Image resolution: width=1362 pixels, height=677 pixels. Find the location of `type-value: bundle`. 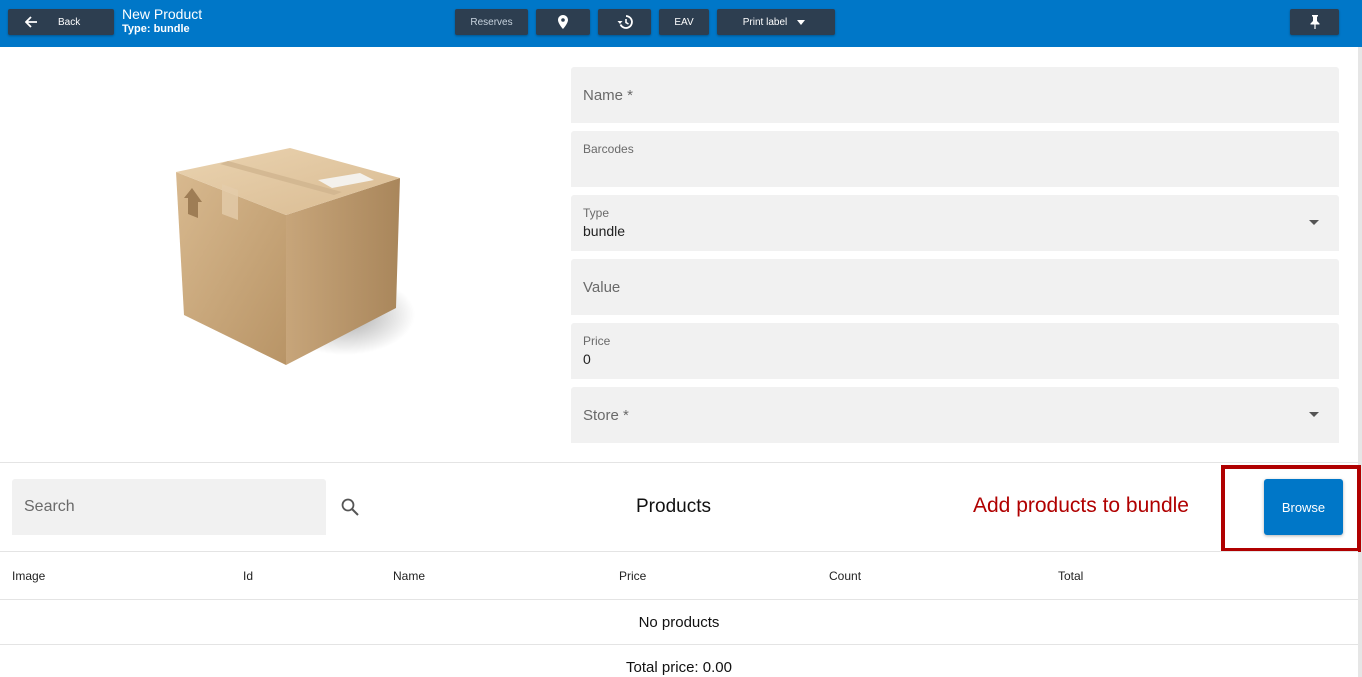

type-value: bundle is located at coordinates (604, 231).